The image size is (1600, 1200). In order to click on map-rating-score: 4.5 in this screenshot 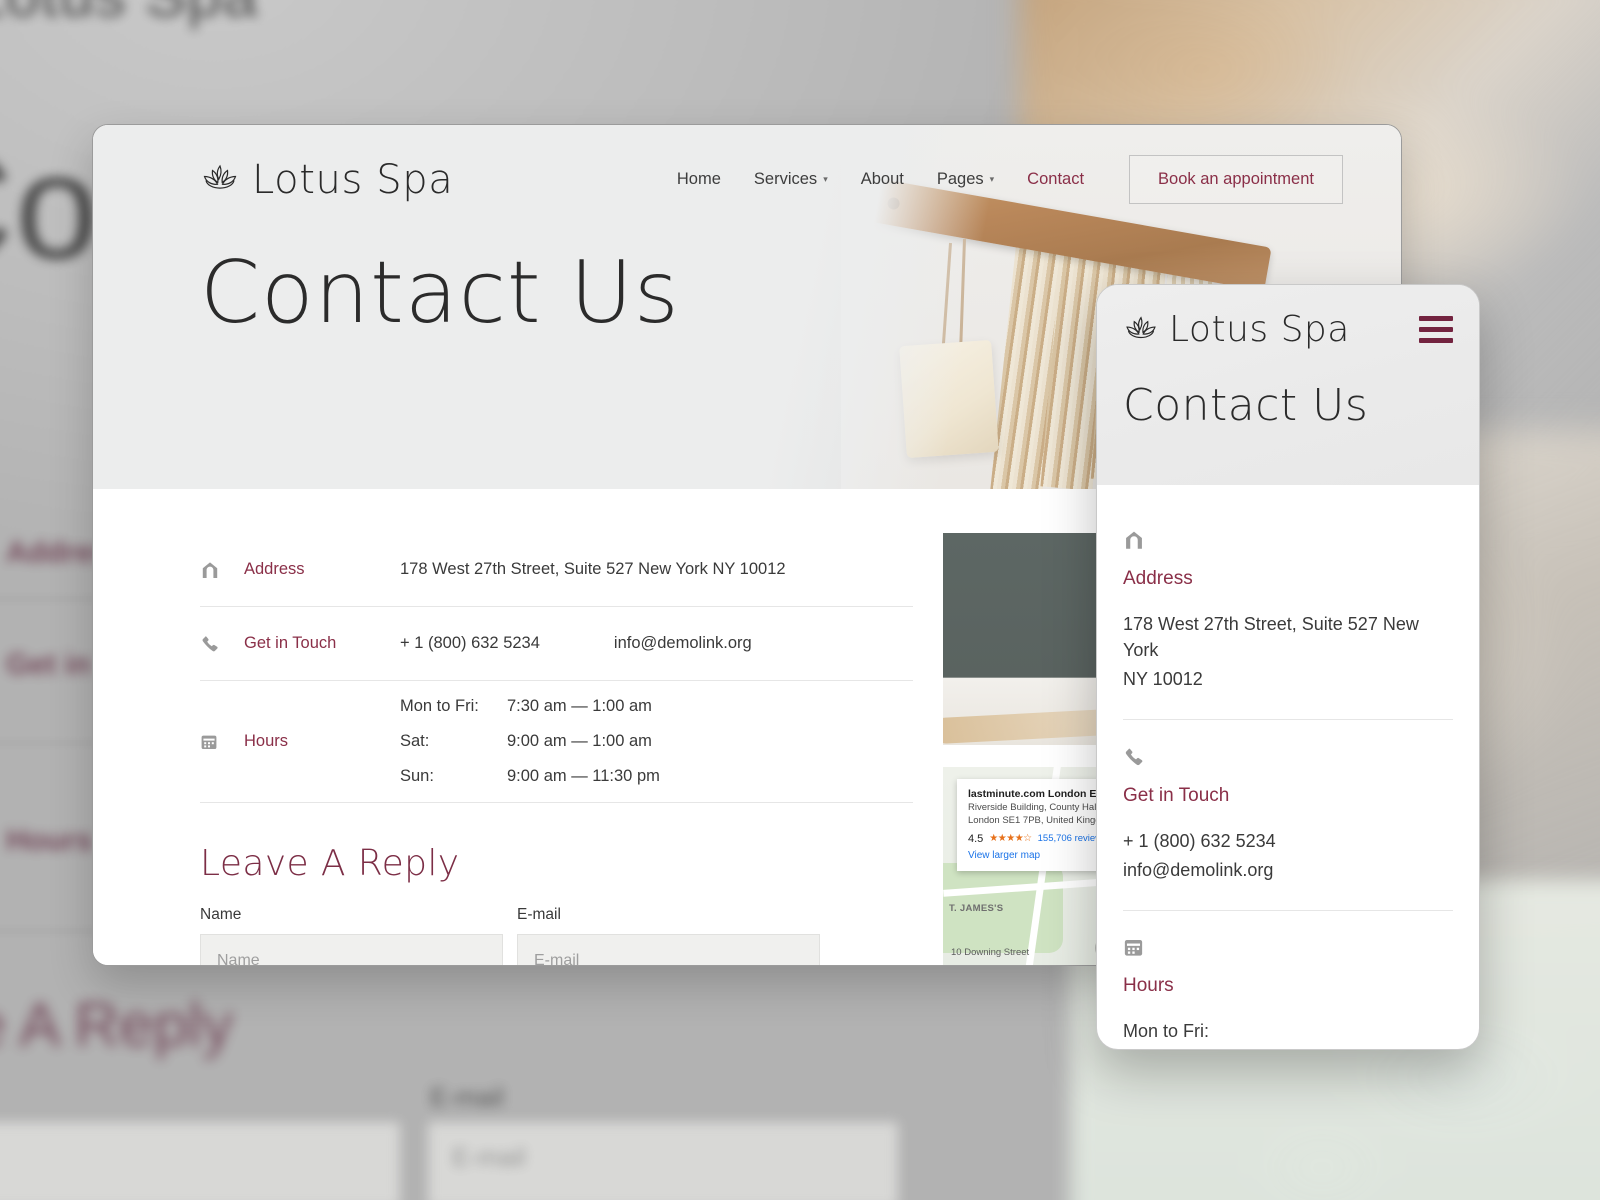, I will do `click(976, 838)`.